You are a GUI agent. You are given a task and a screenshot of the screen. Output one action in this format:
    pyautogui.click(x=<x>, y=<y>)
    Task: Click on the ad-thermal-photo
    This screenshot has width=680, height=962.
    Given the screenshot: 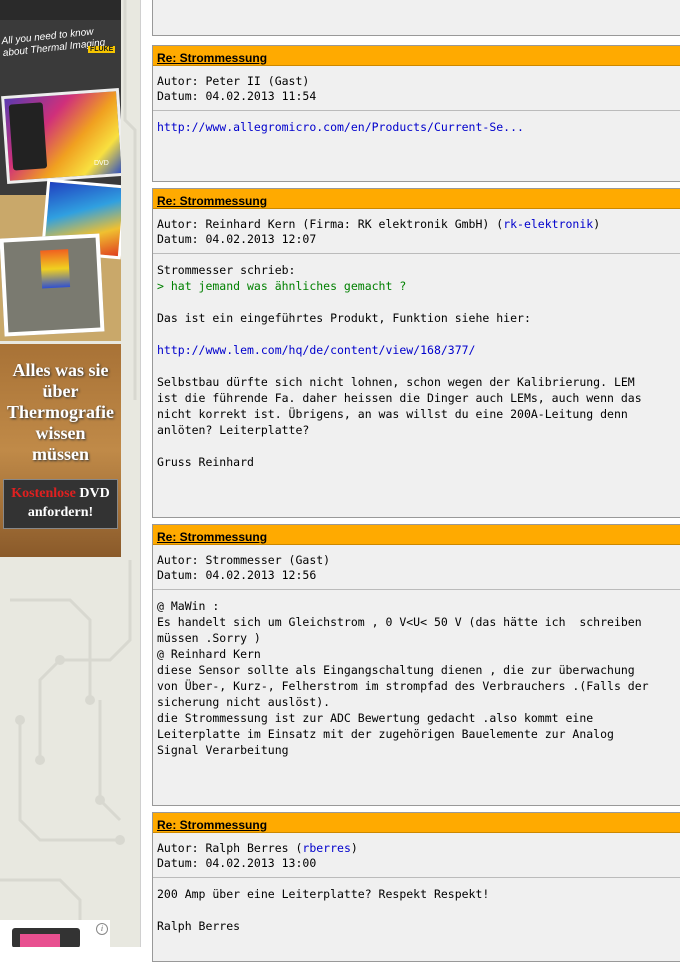 What is the action you would take?
    pyautogui.click(x=61, y=136)
    